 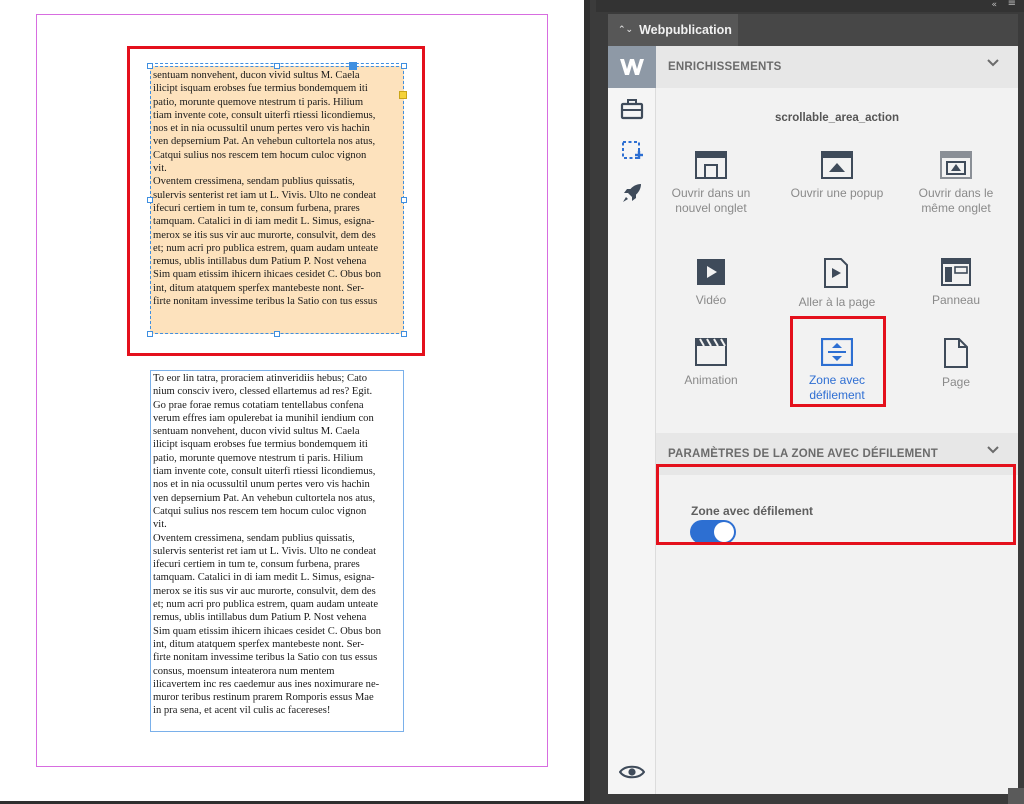 I want to click on w-logo-icon, so click(x=632, y=67).